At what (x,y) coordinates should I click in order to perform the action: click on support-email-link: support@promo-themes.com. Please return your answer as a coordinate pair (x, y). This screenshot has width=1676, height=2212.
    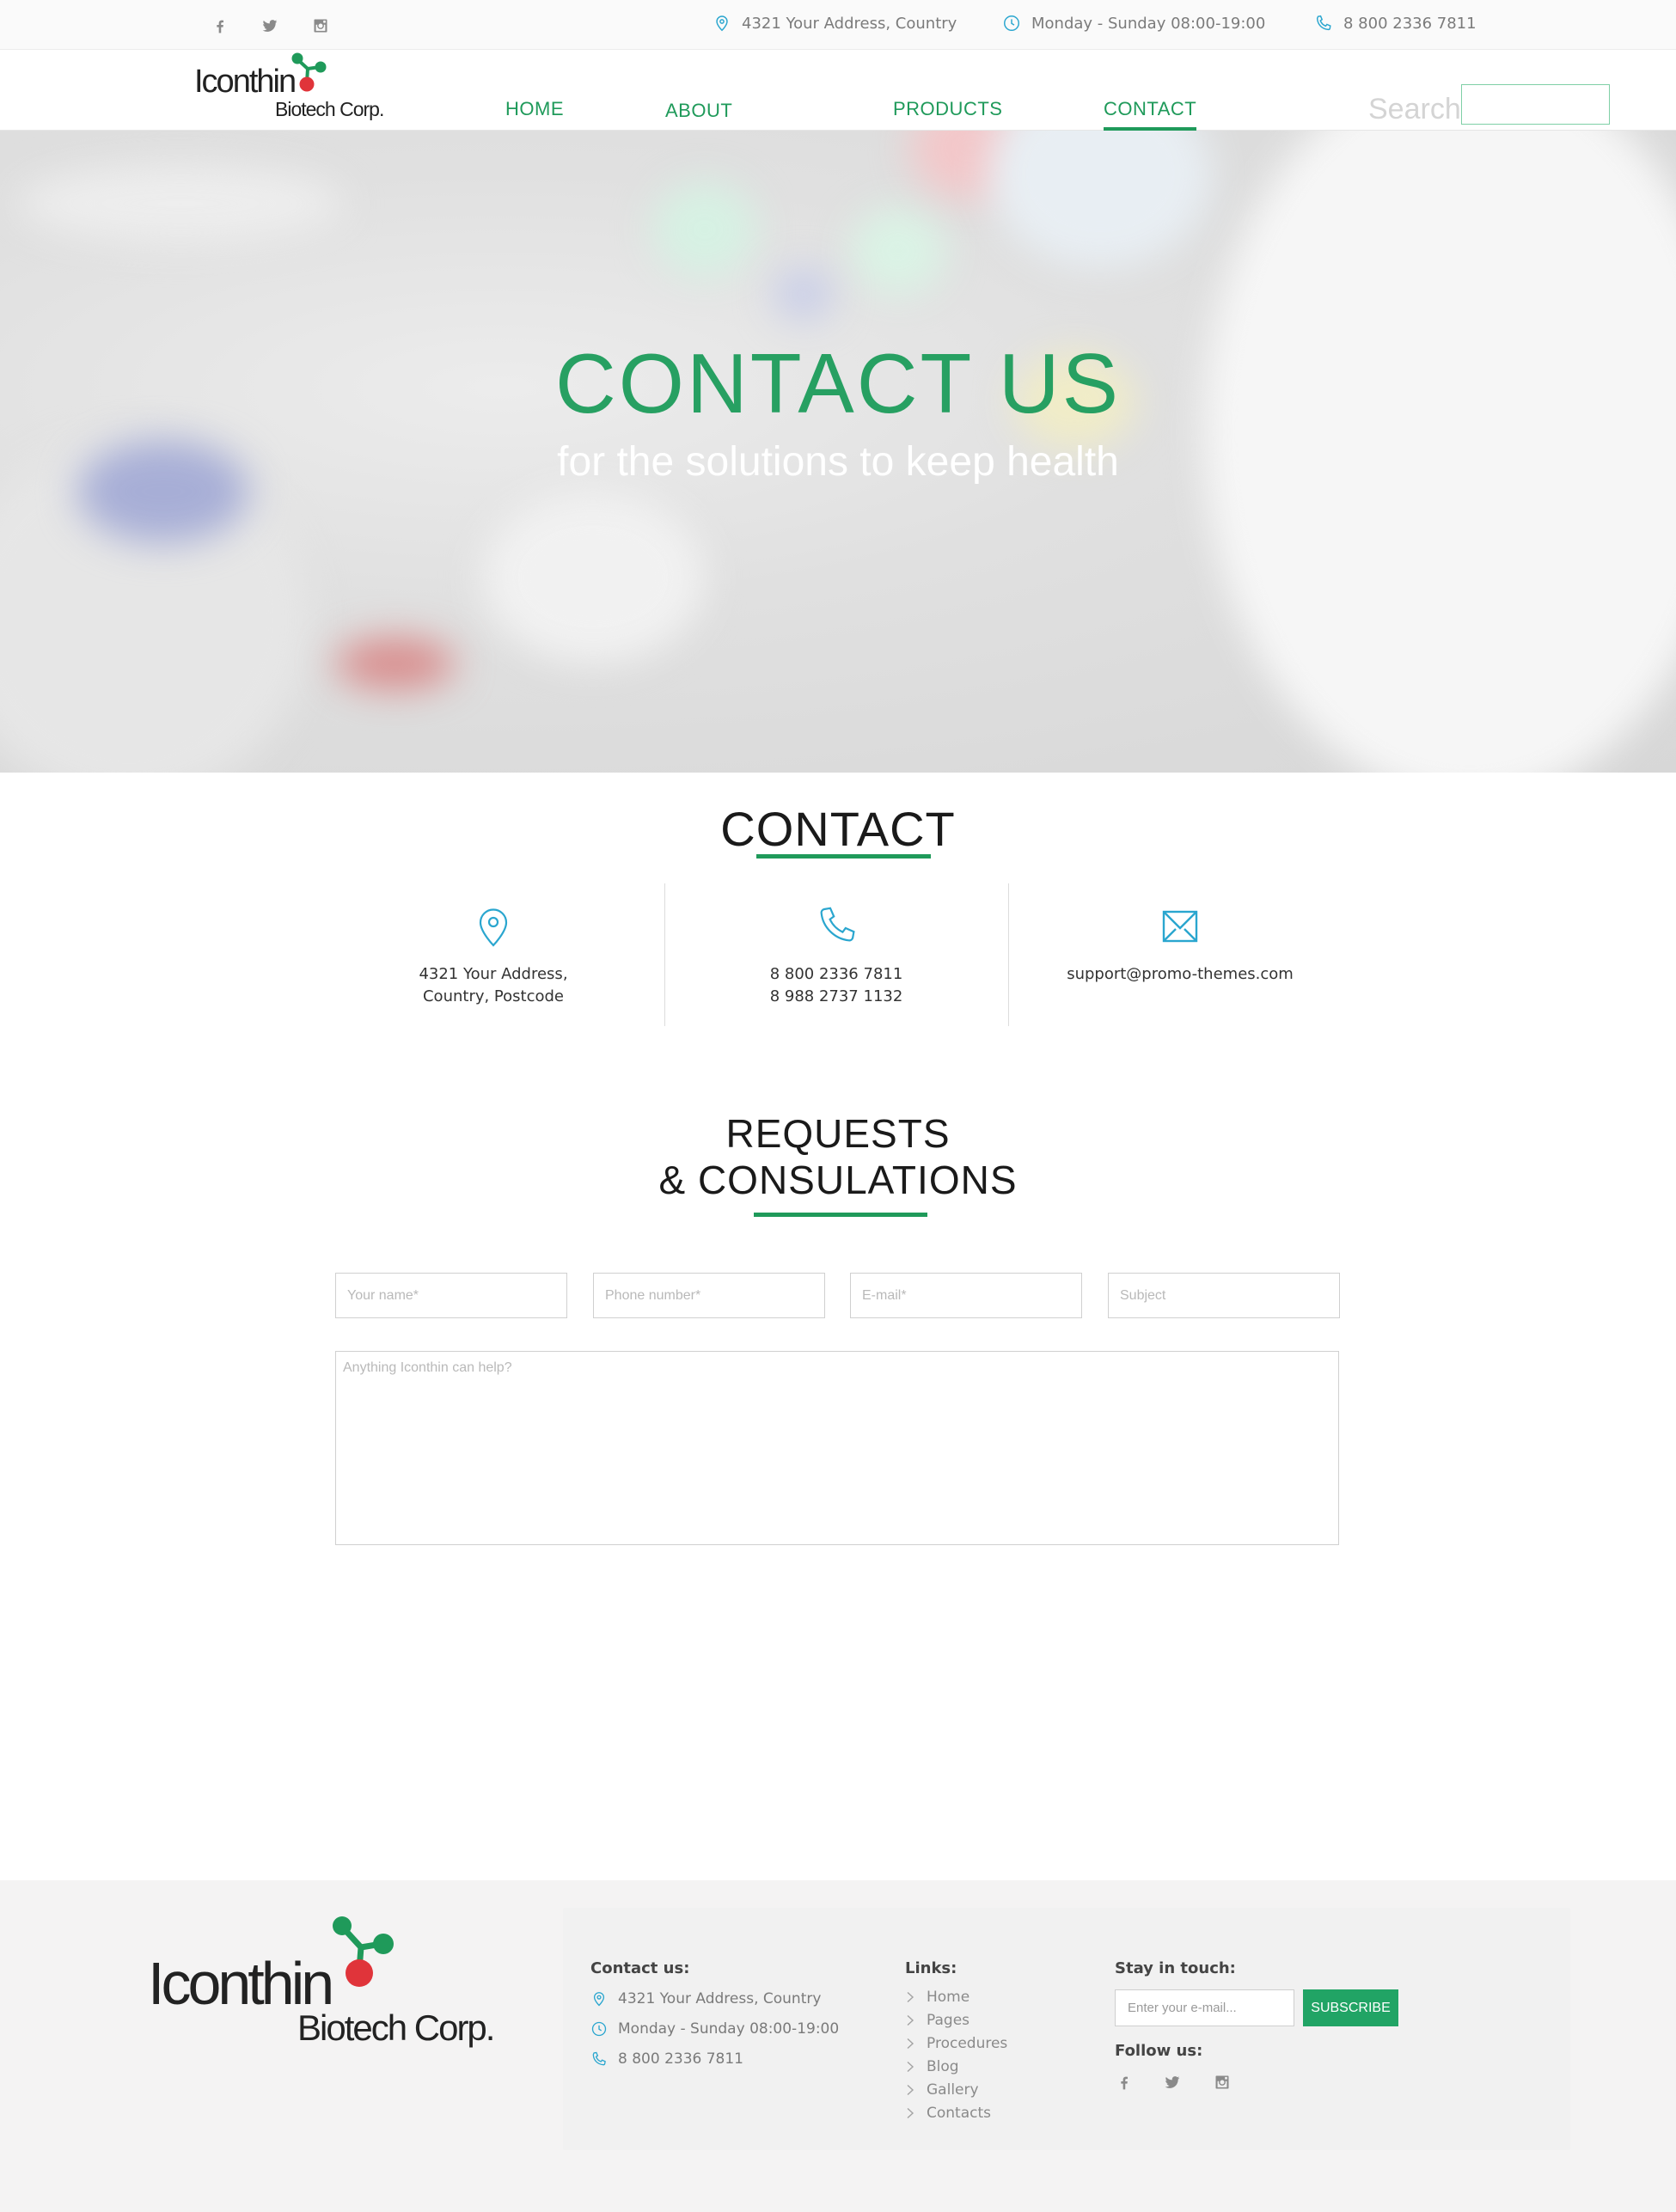
    Looking at the image, I should click on (1180, 974).